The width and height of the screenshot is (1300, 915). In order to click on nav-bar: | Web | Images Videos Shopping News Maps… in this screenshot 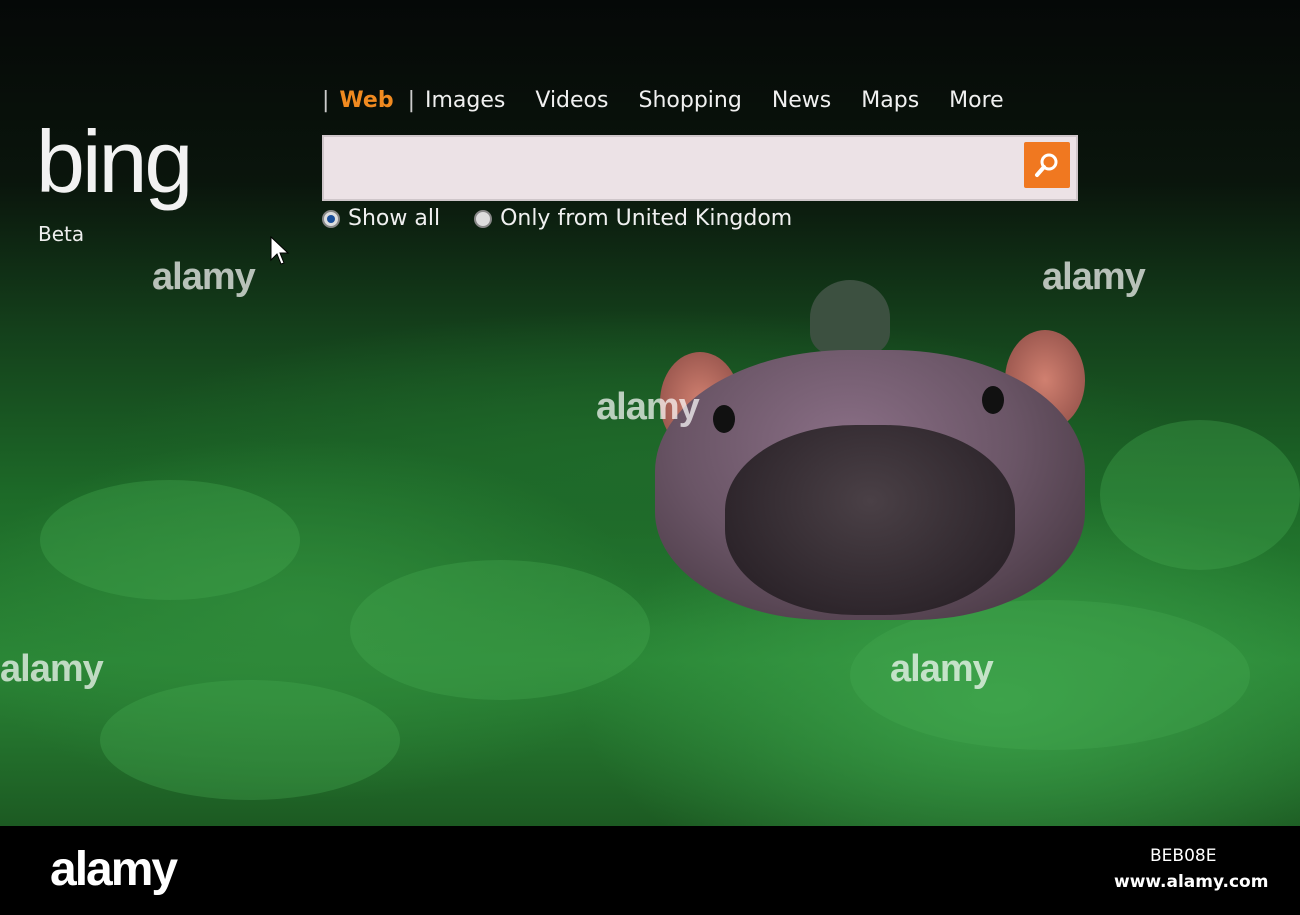, I will do `click(678, 100)`.